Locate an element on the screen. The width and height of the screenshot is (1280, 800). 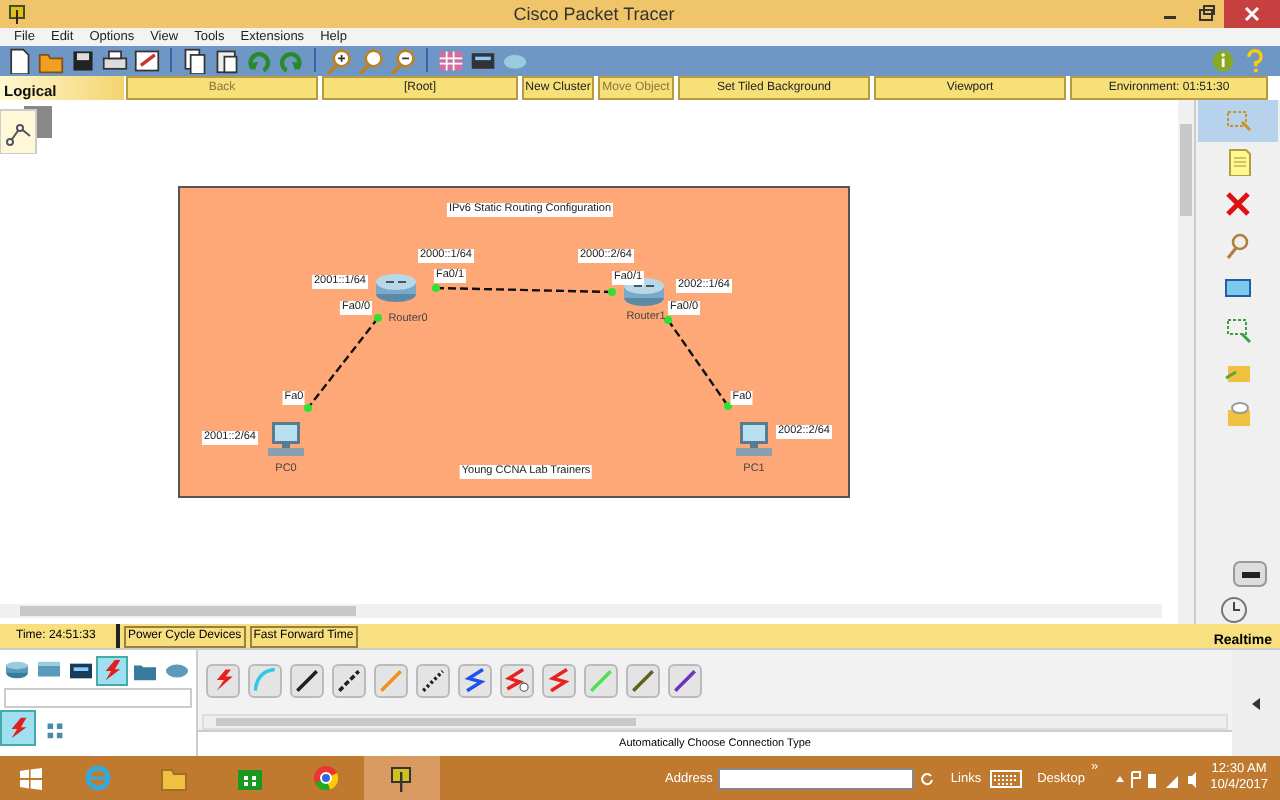
palette-grid-icon is located at coordinates (451, 60).